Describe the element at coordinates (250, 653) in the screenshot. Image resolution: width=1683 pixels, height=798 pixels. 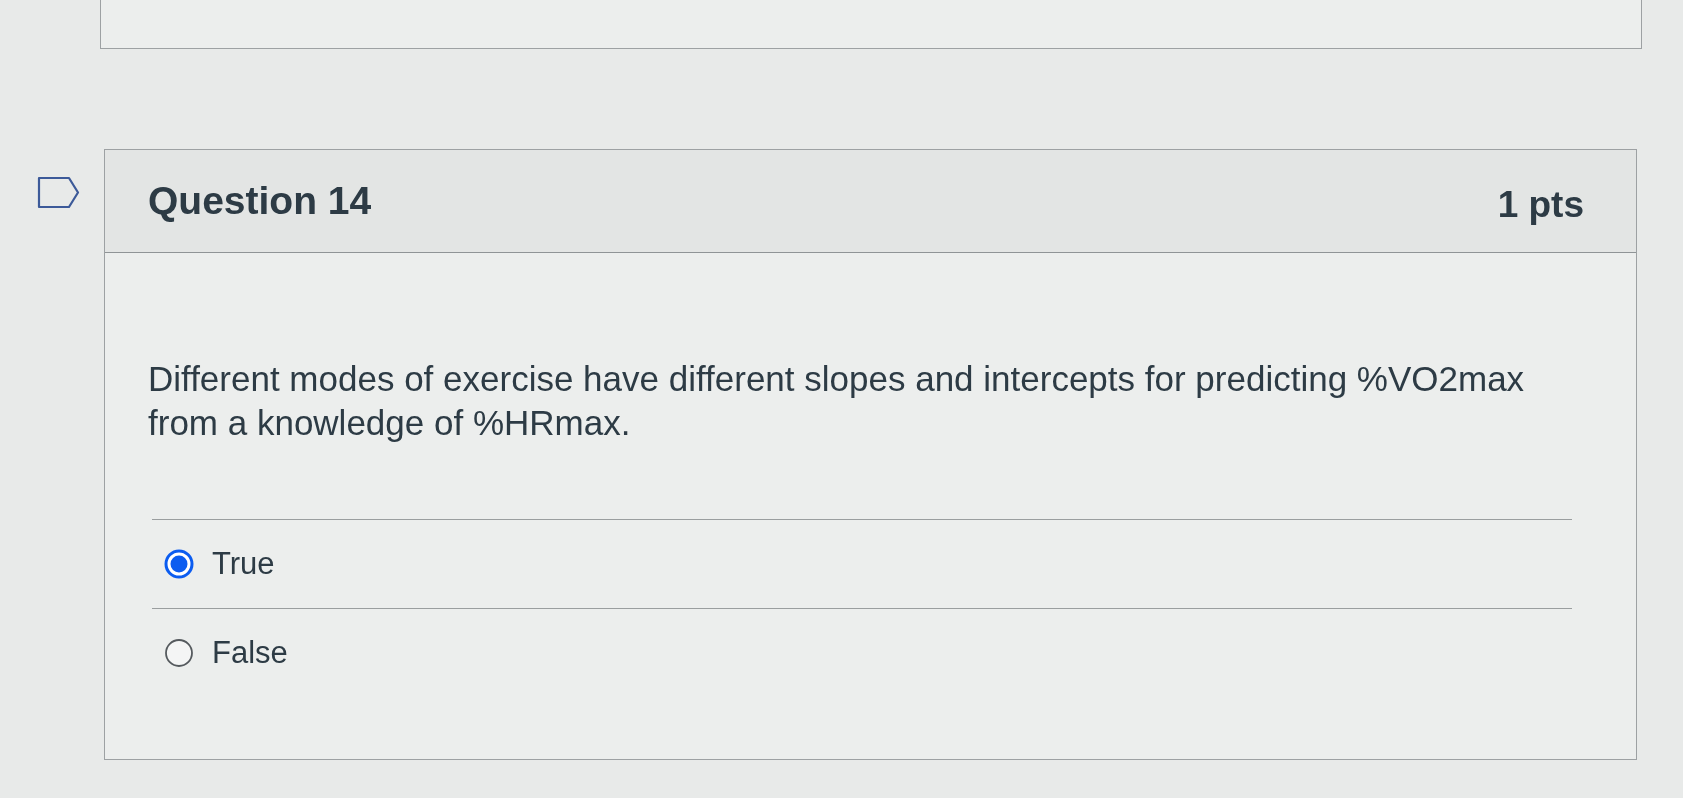
I see `answer-label: False` at that location.